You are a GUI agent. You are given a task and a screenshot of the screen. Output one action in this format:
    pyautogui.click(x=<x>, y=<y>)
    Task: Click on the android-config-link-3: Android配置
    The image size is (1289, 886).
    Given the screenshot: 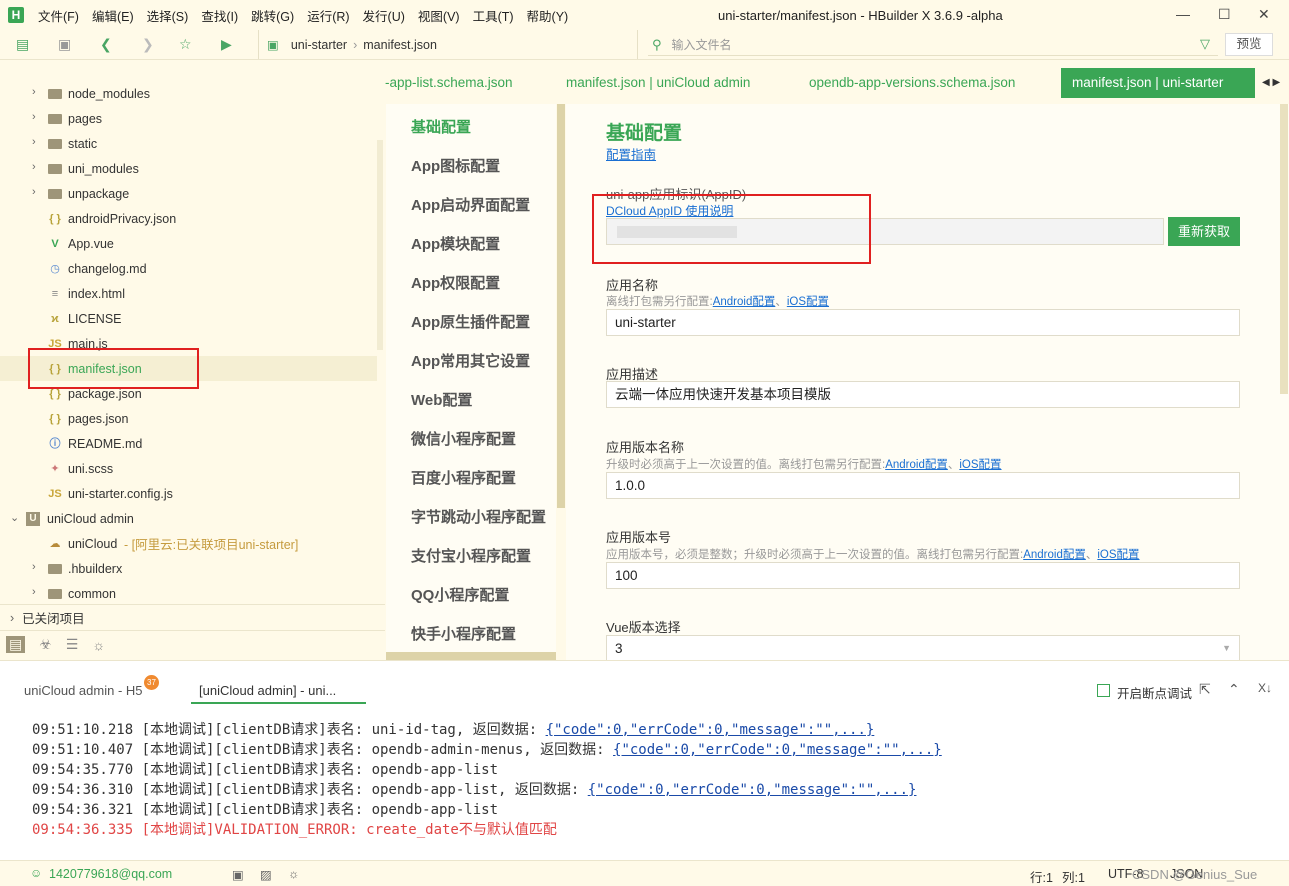 What is the action you would take?
    pyautogui.click(x=1054, y=555)
    